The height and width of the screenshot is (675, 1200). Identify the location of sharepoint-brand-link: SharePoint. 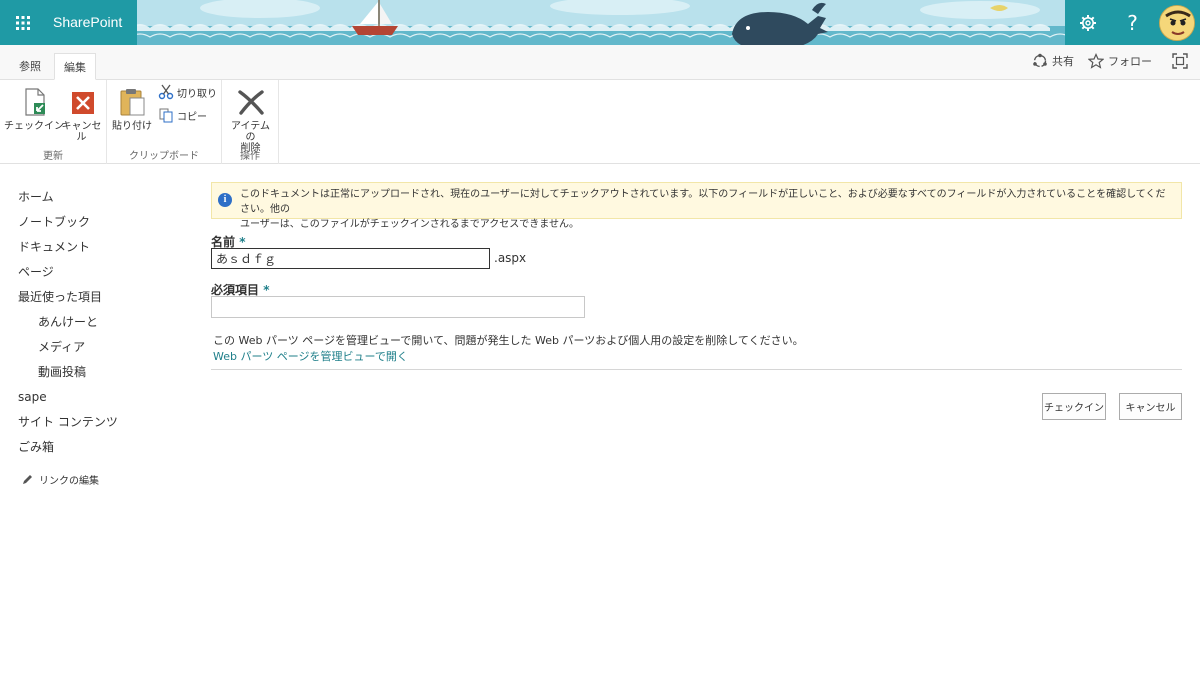
(91, 22).